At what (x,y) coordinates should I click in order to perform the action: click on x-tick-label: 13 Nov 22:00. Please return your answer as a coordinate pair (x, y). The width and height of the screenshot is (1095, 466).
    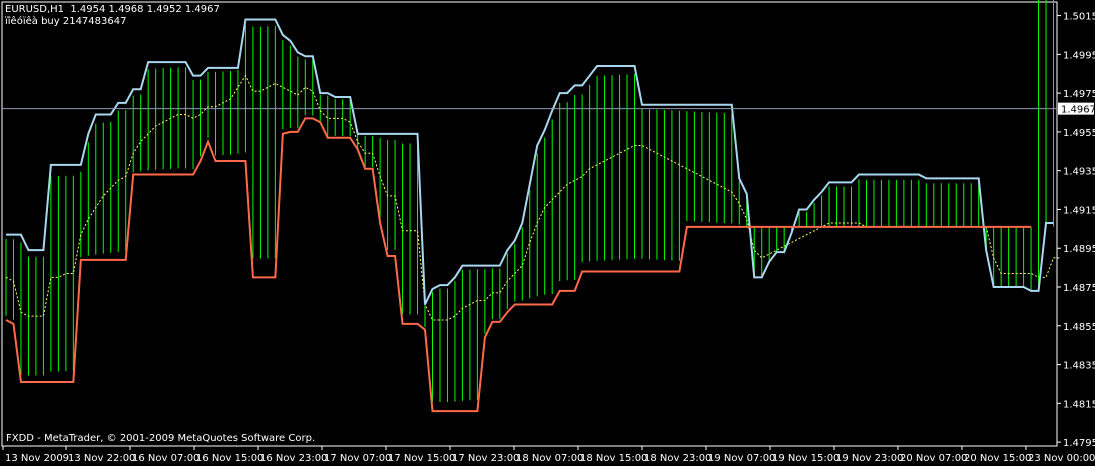
    Looking at the image, I should click on (101, 458).